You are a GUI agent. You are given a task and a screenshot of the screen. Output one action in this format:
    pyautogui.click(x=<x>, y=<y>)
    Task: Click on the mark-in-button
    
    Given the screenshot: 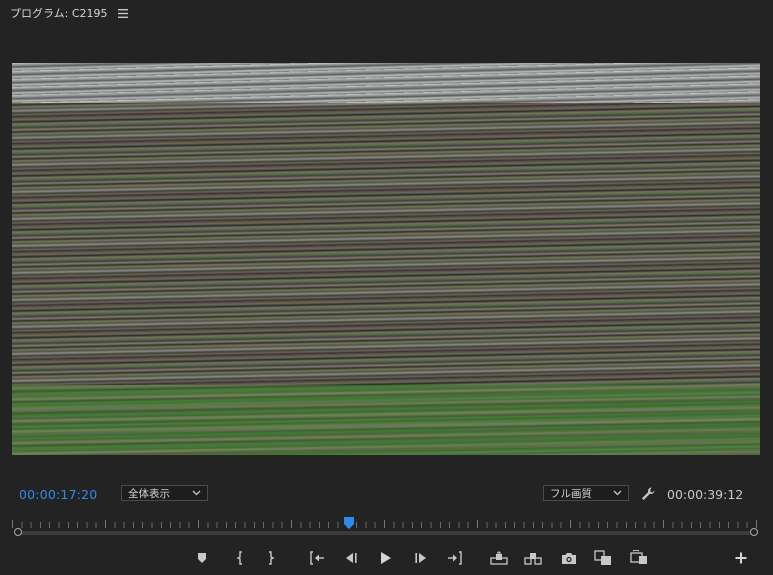 What is the action you would take?
    pyautogui.click(x=240, y=558)
    